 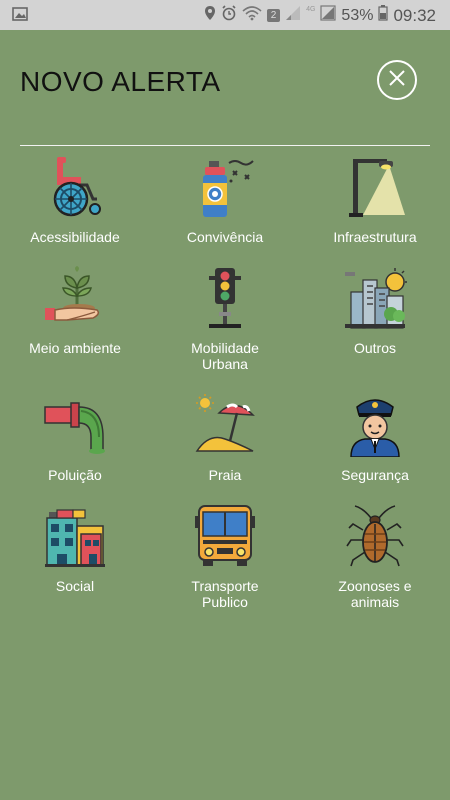 What do you see at coordinates (375, 329) in the screenshot?
I see `category-outros: Outros` at bounding box center [375, 329].